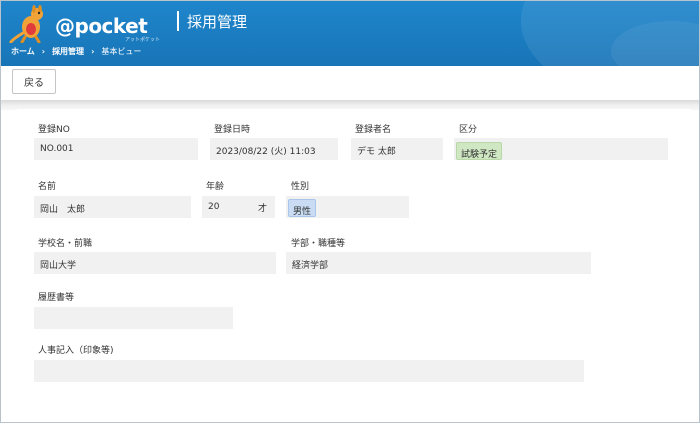 This screenshot has width=700, height=423. Describe the element at coordinates (68, 51) in the screenshot. I see `breadcrumb-recruitment-link: 採用管理` at that location.